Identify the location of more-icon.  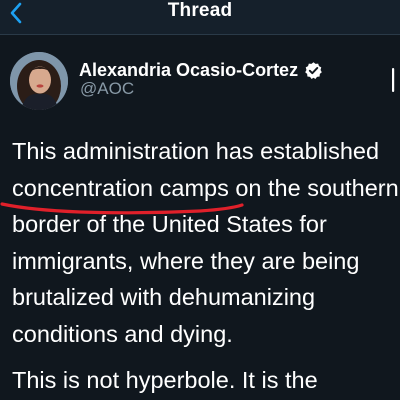
(393, 80).